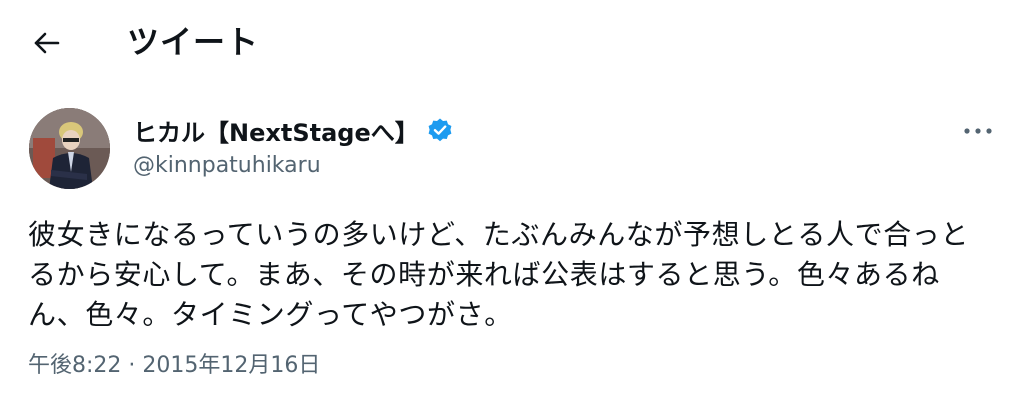 This screenshot has width=1024, height=413. I want to click on tweet-timestamp: 午後8:22 · 2015年12月16日, so click(174, 366).